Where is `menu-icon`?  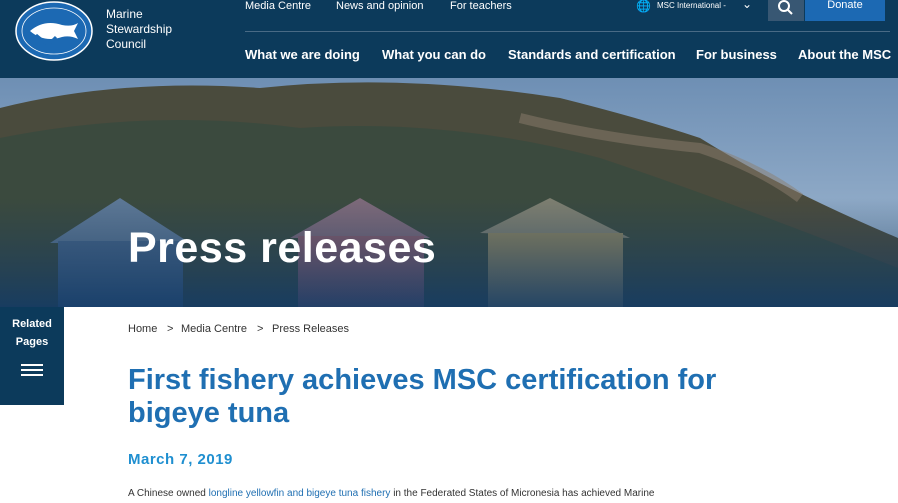
menu-icon is located at coordinates (32, 371).